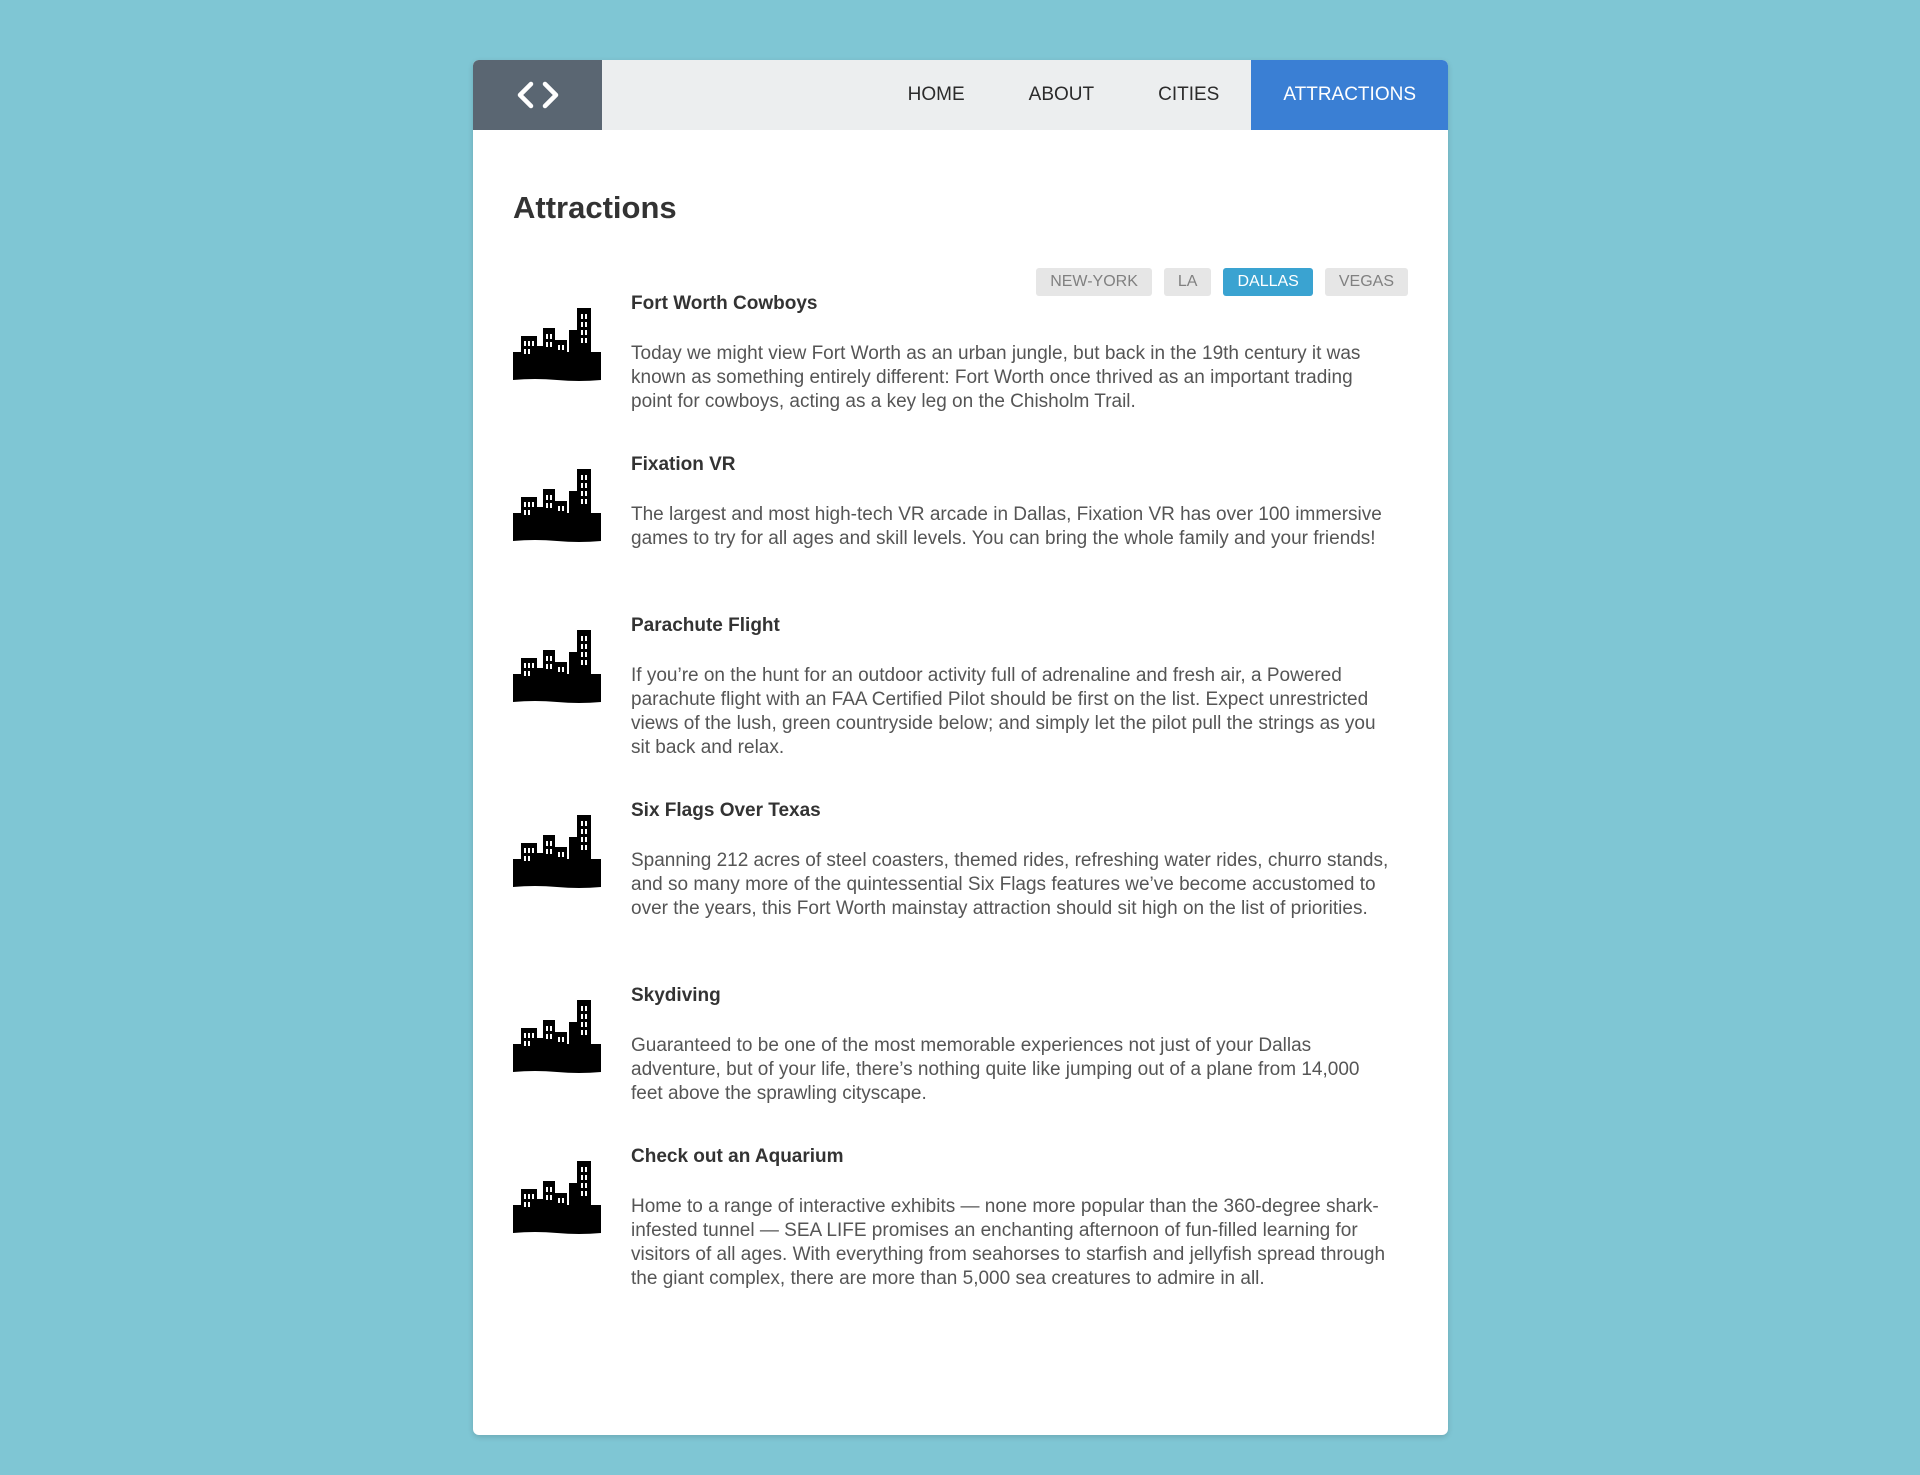  I want to click on navbar: HOME ABOUT CITIES ATTRACTIONS, so click(960, 95).